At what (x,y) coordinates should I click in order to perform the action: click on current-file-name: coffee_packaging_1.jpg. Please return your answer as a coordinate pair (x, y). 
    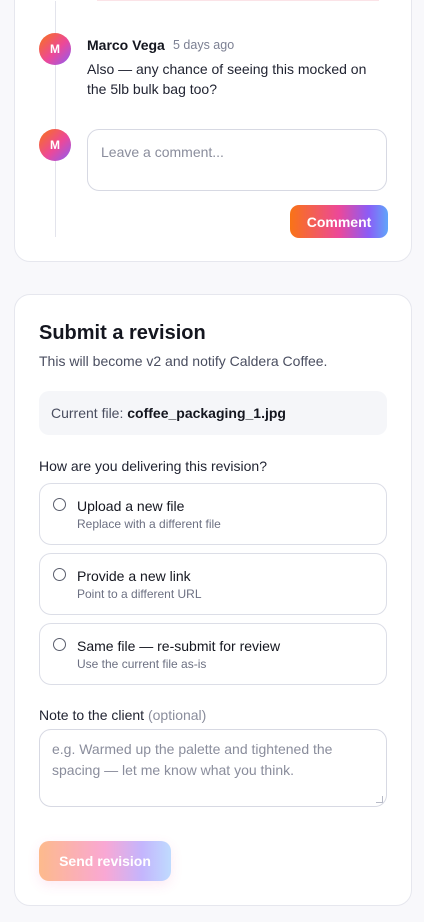
    Looking at the image, I should click on (206, 413).